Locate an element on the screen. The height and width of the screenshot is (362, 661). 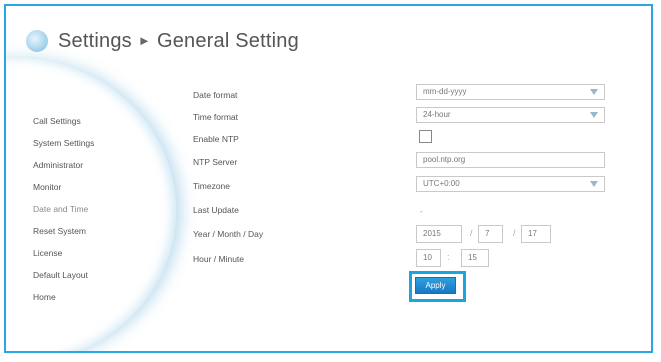
breadcrumb: Settings ► General Setting is located at coordinates (178, 41).